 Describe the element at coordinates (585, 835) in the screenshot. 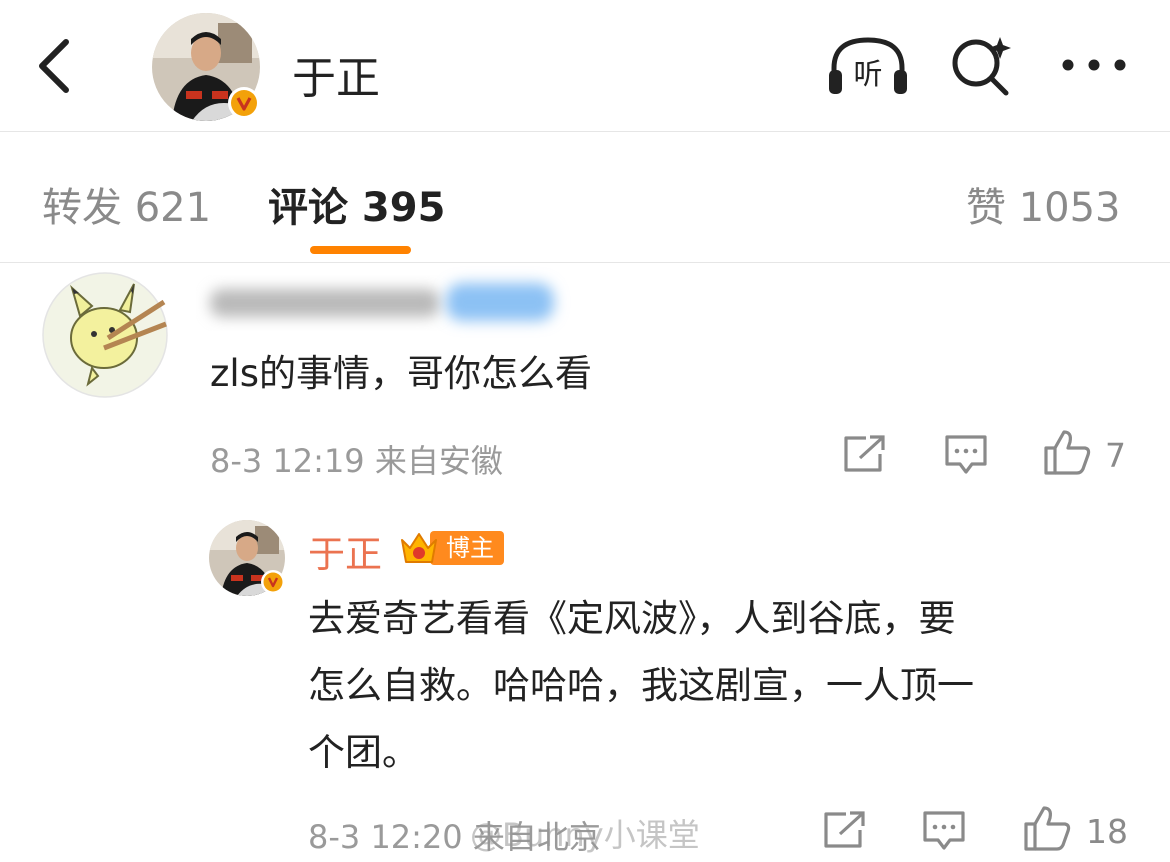

I see `watermark: @Bunny小课堂` at that location.